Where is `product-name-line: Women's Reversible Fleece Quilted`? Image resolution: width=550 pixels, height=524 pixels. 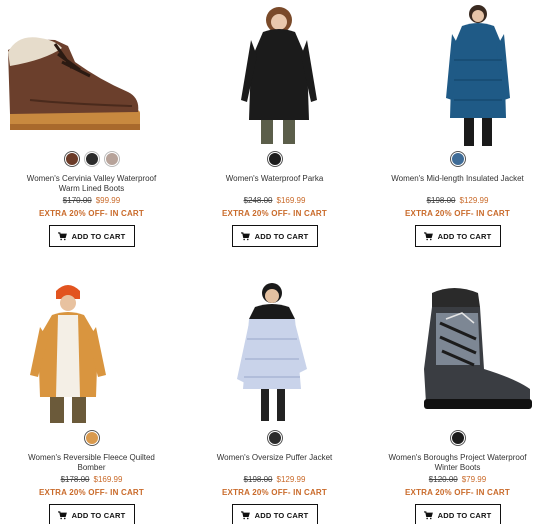
product-name-line: Women's Reversible Fleece Quilted is located at coordinates (91, 457).